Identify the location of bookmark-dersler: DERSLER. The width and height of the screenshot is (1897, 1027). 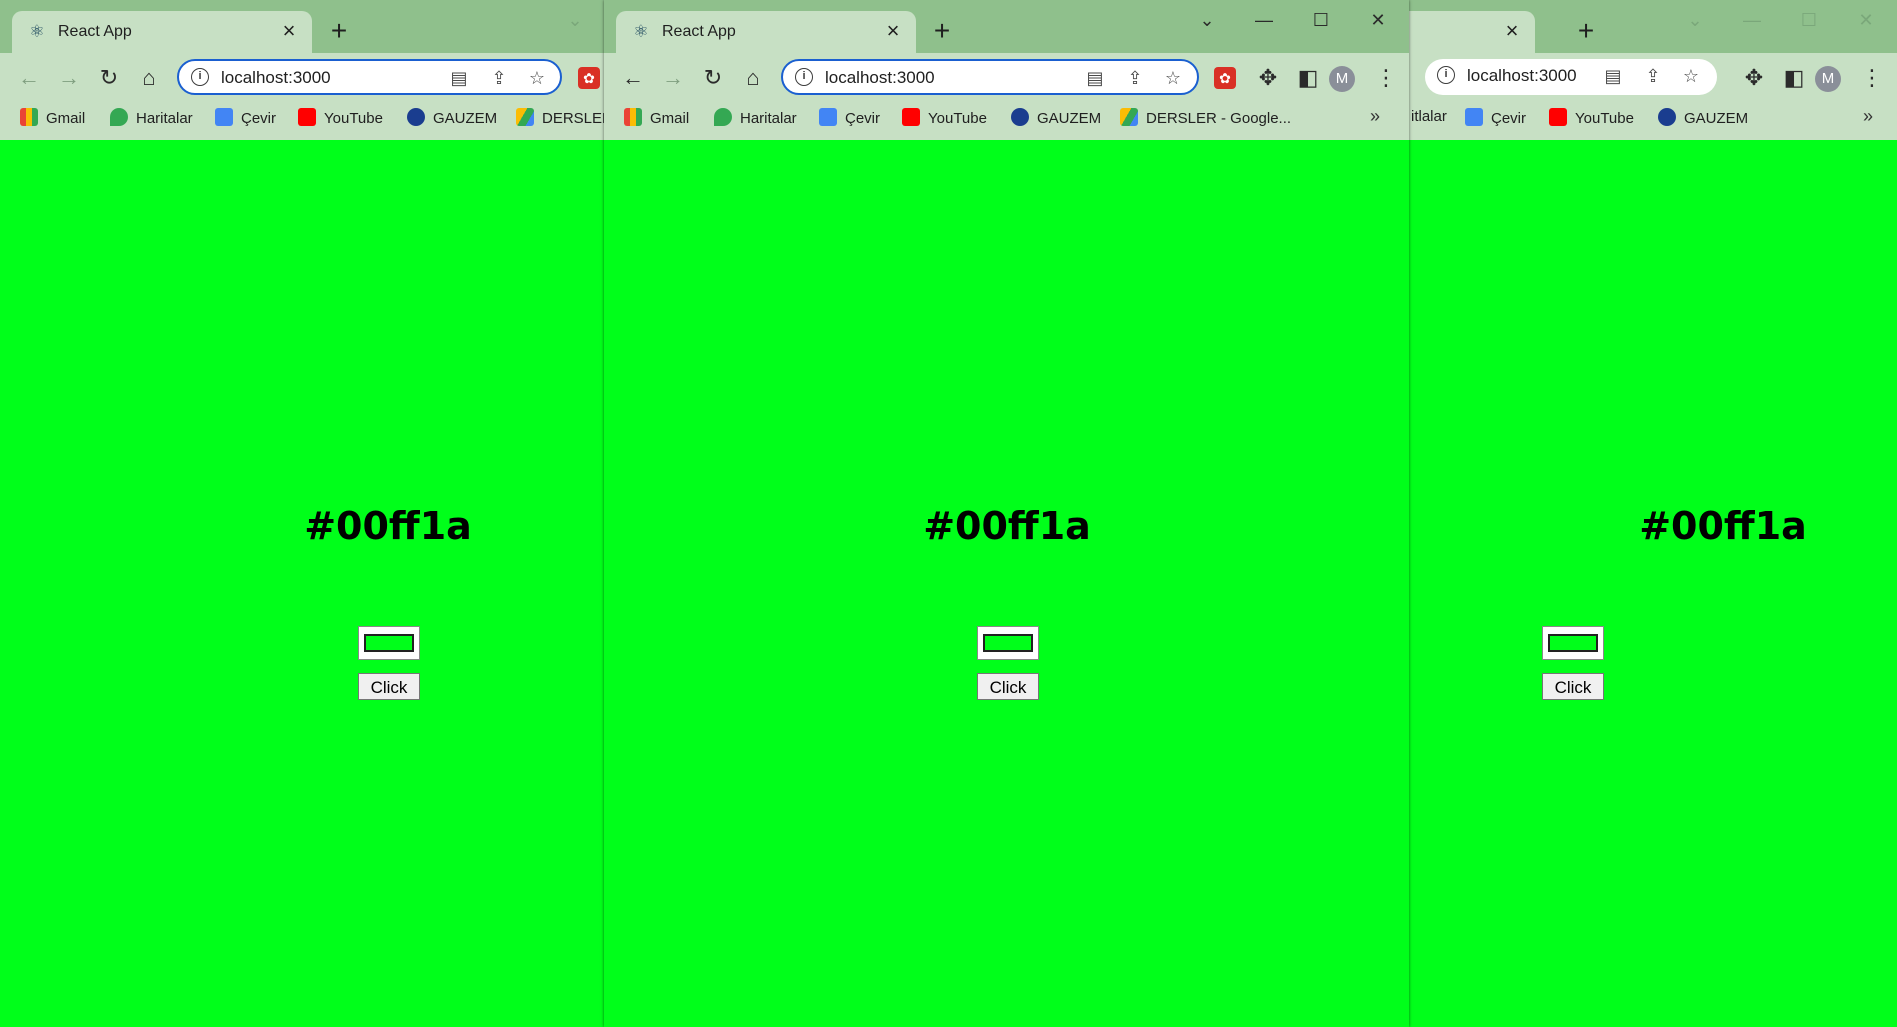
(560, 120).